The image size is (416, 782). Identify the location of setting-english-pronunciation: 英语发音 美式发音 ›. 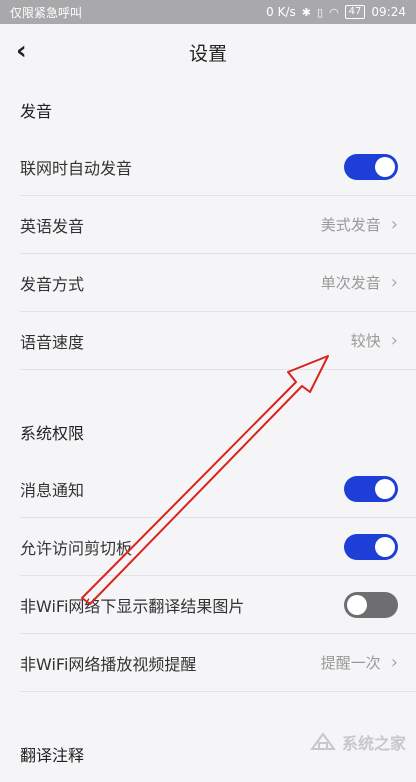
(218, 225).